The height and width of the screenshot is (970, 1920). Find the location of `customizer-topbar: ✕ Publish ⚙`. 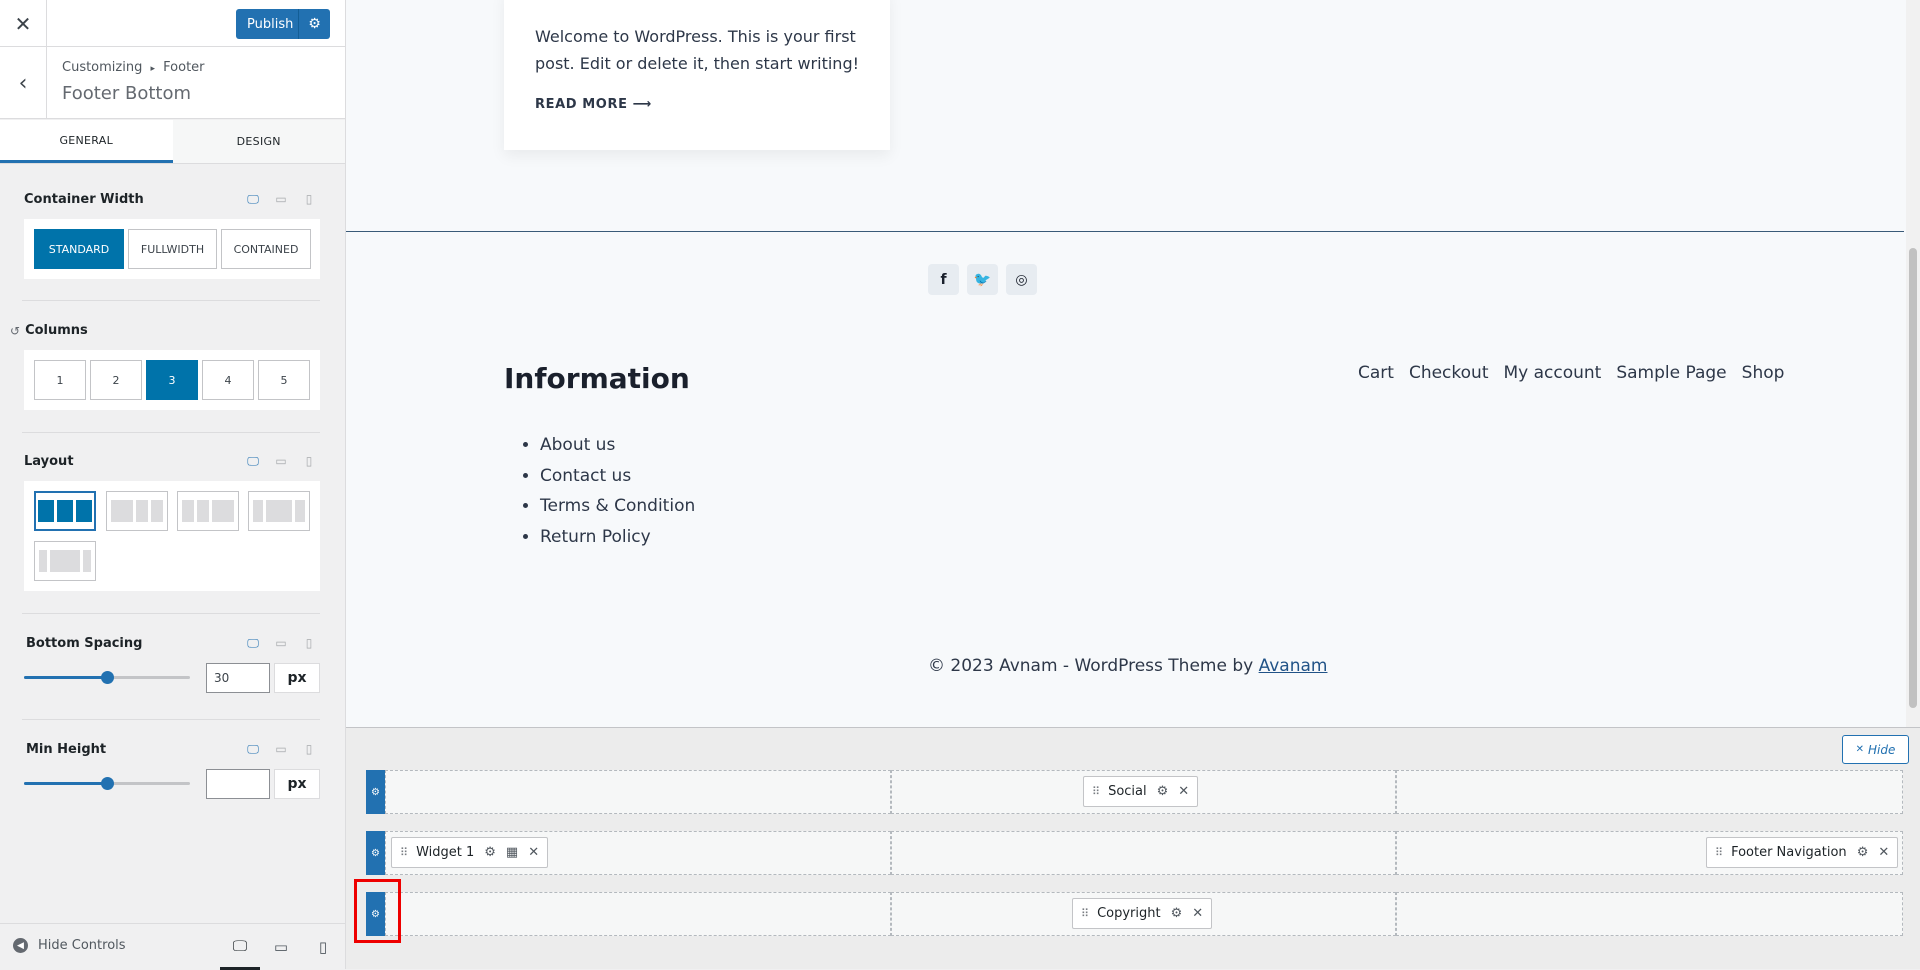

customizer-topbar: ✕ Publish ⚙ is located at coordinates (172, 23).